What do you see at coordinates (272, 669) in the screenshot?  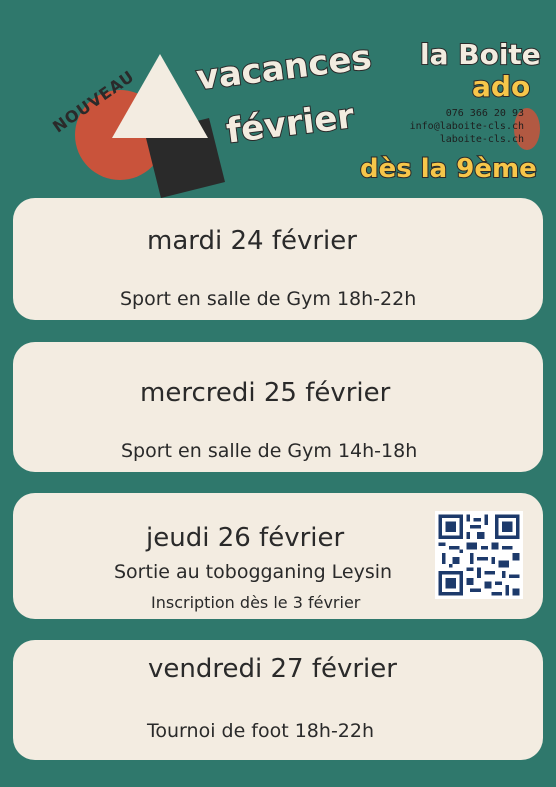 I see `event-day: vendredi 27 février` at bounding box center [272, 669].